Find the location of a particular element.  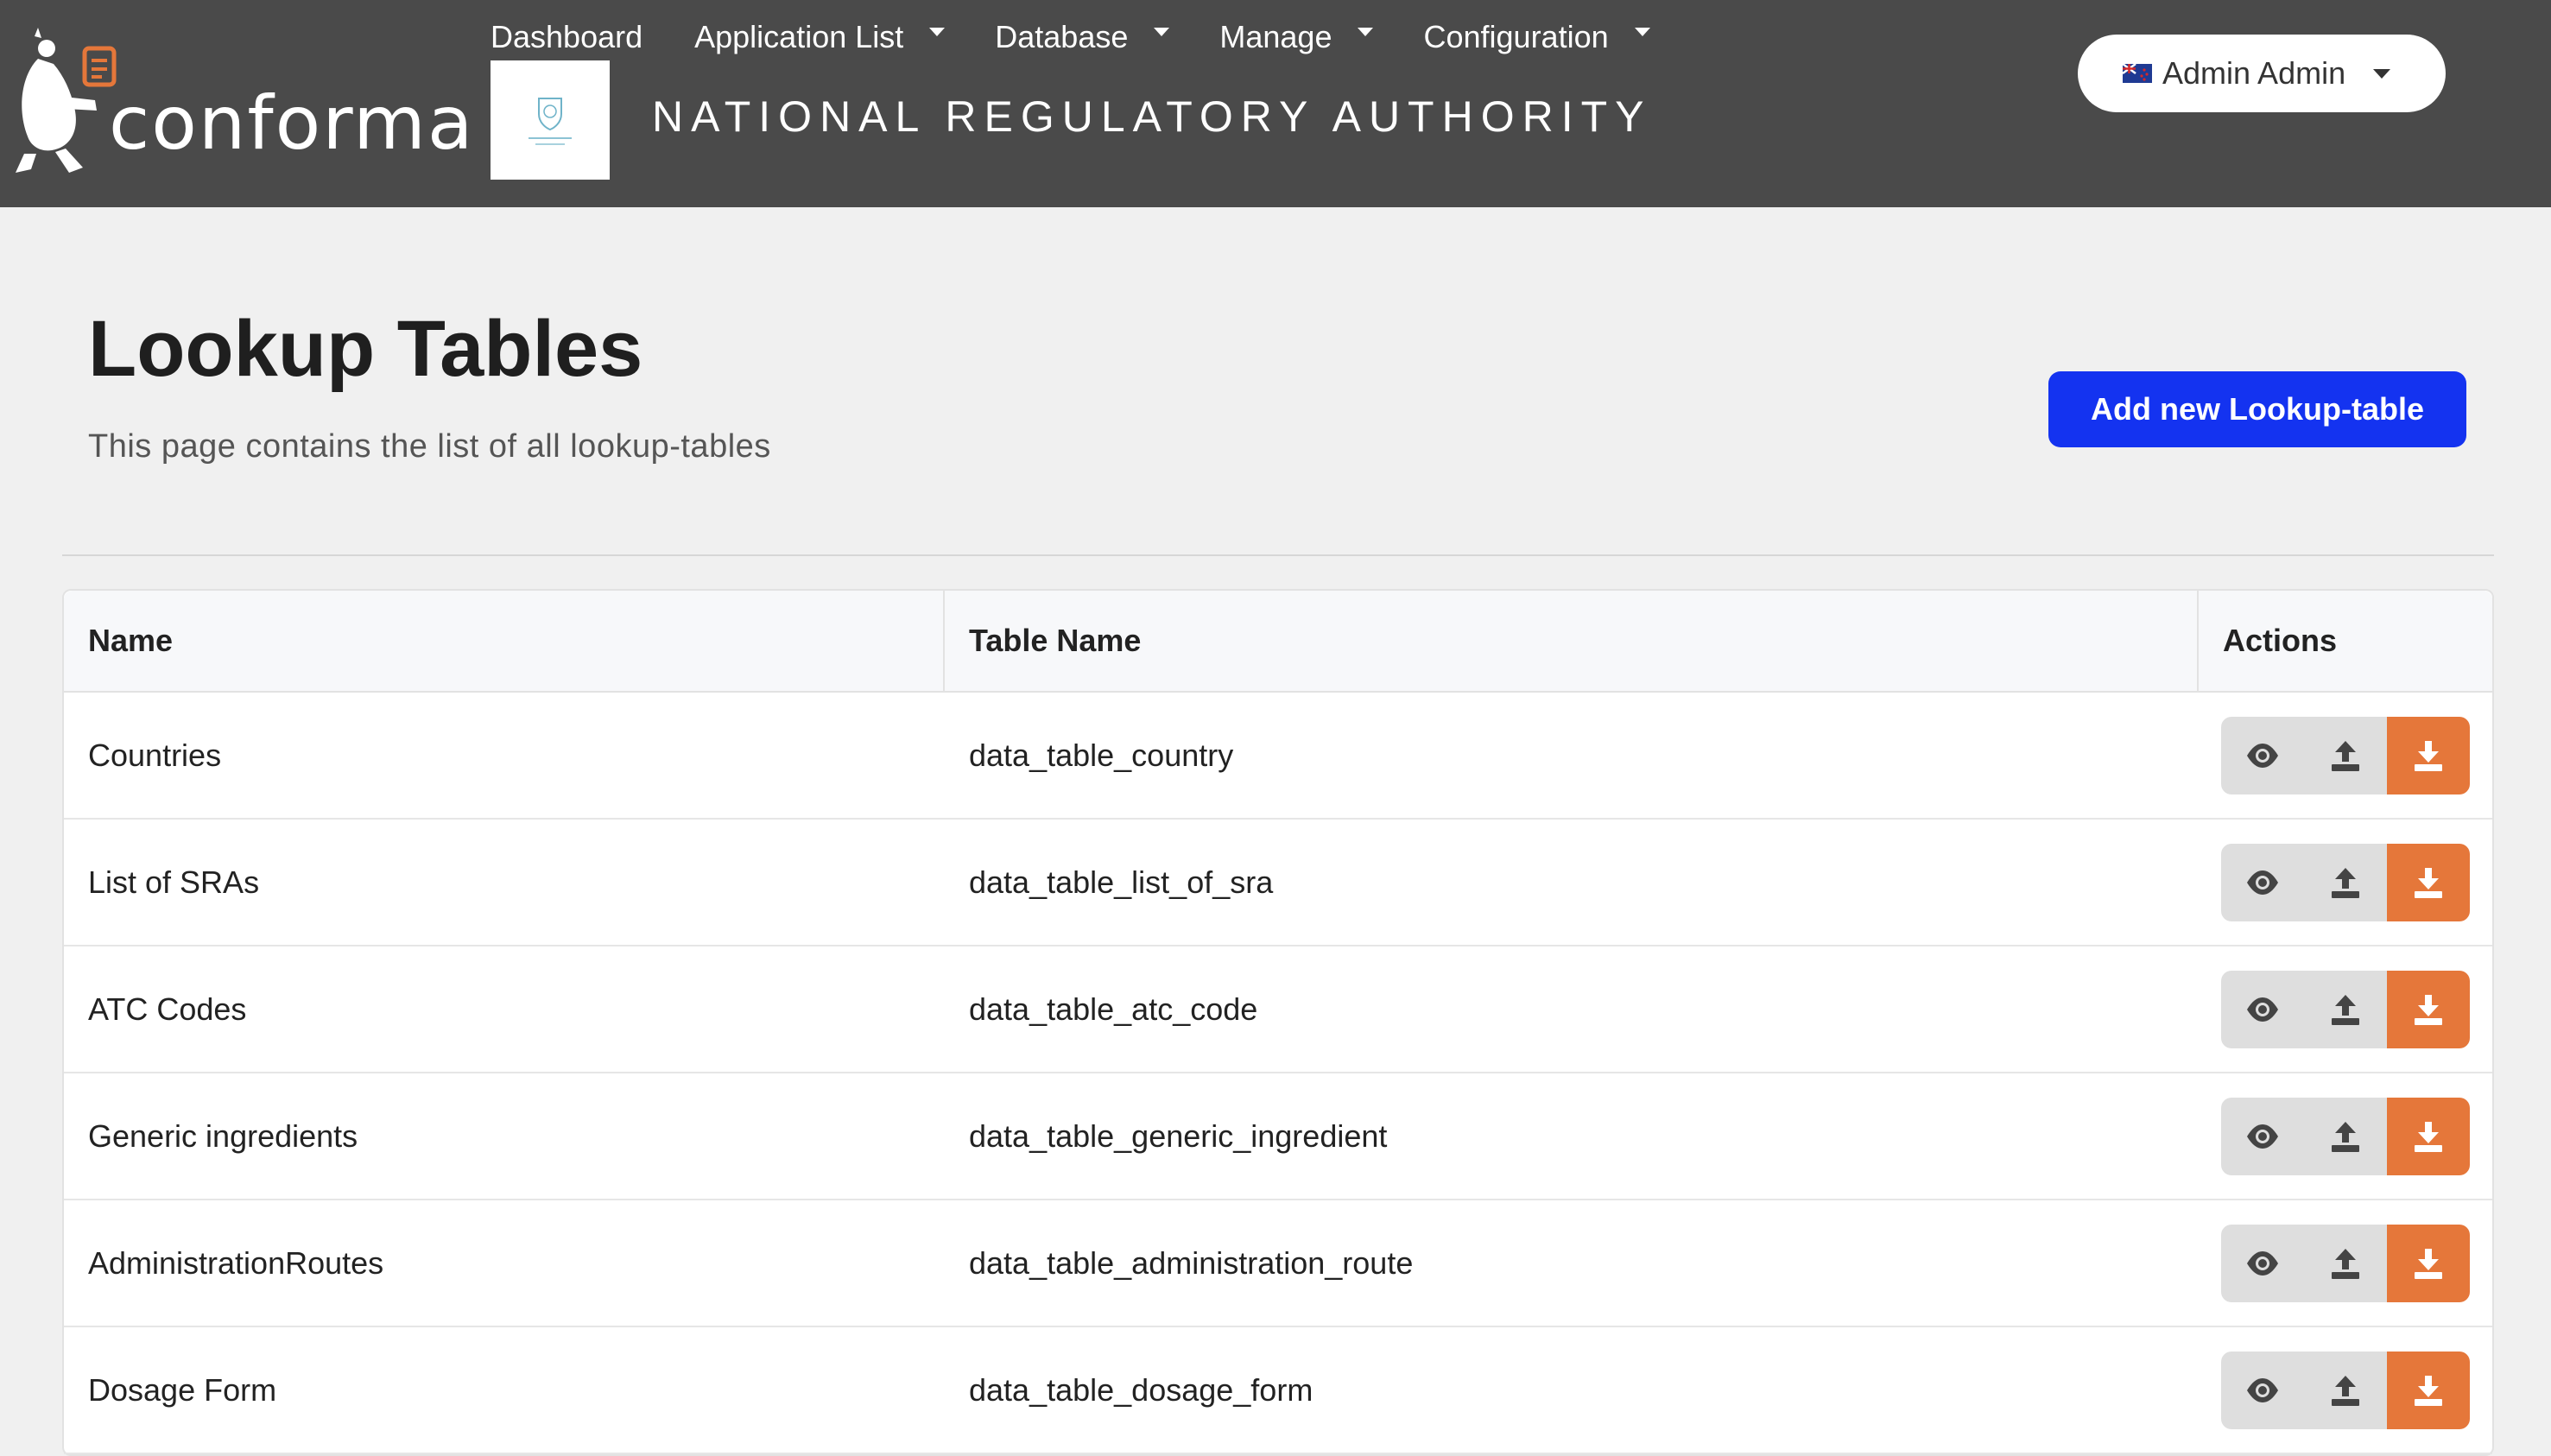

cell-name: AdministrationRoutes is located at coordinates (236, 1262).